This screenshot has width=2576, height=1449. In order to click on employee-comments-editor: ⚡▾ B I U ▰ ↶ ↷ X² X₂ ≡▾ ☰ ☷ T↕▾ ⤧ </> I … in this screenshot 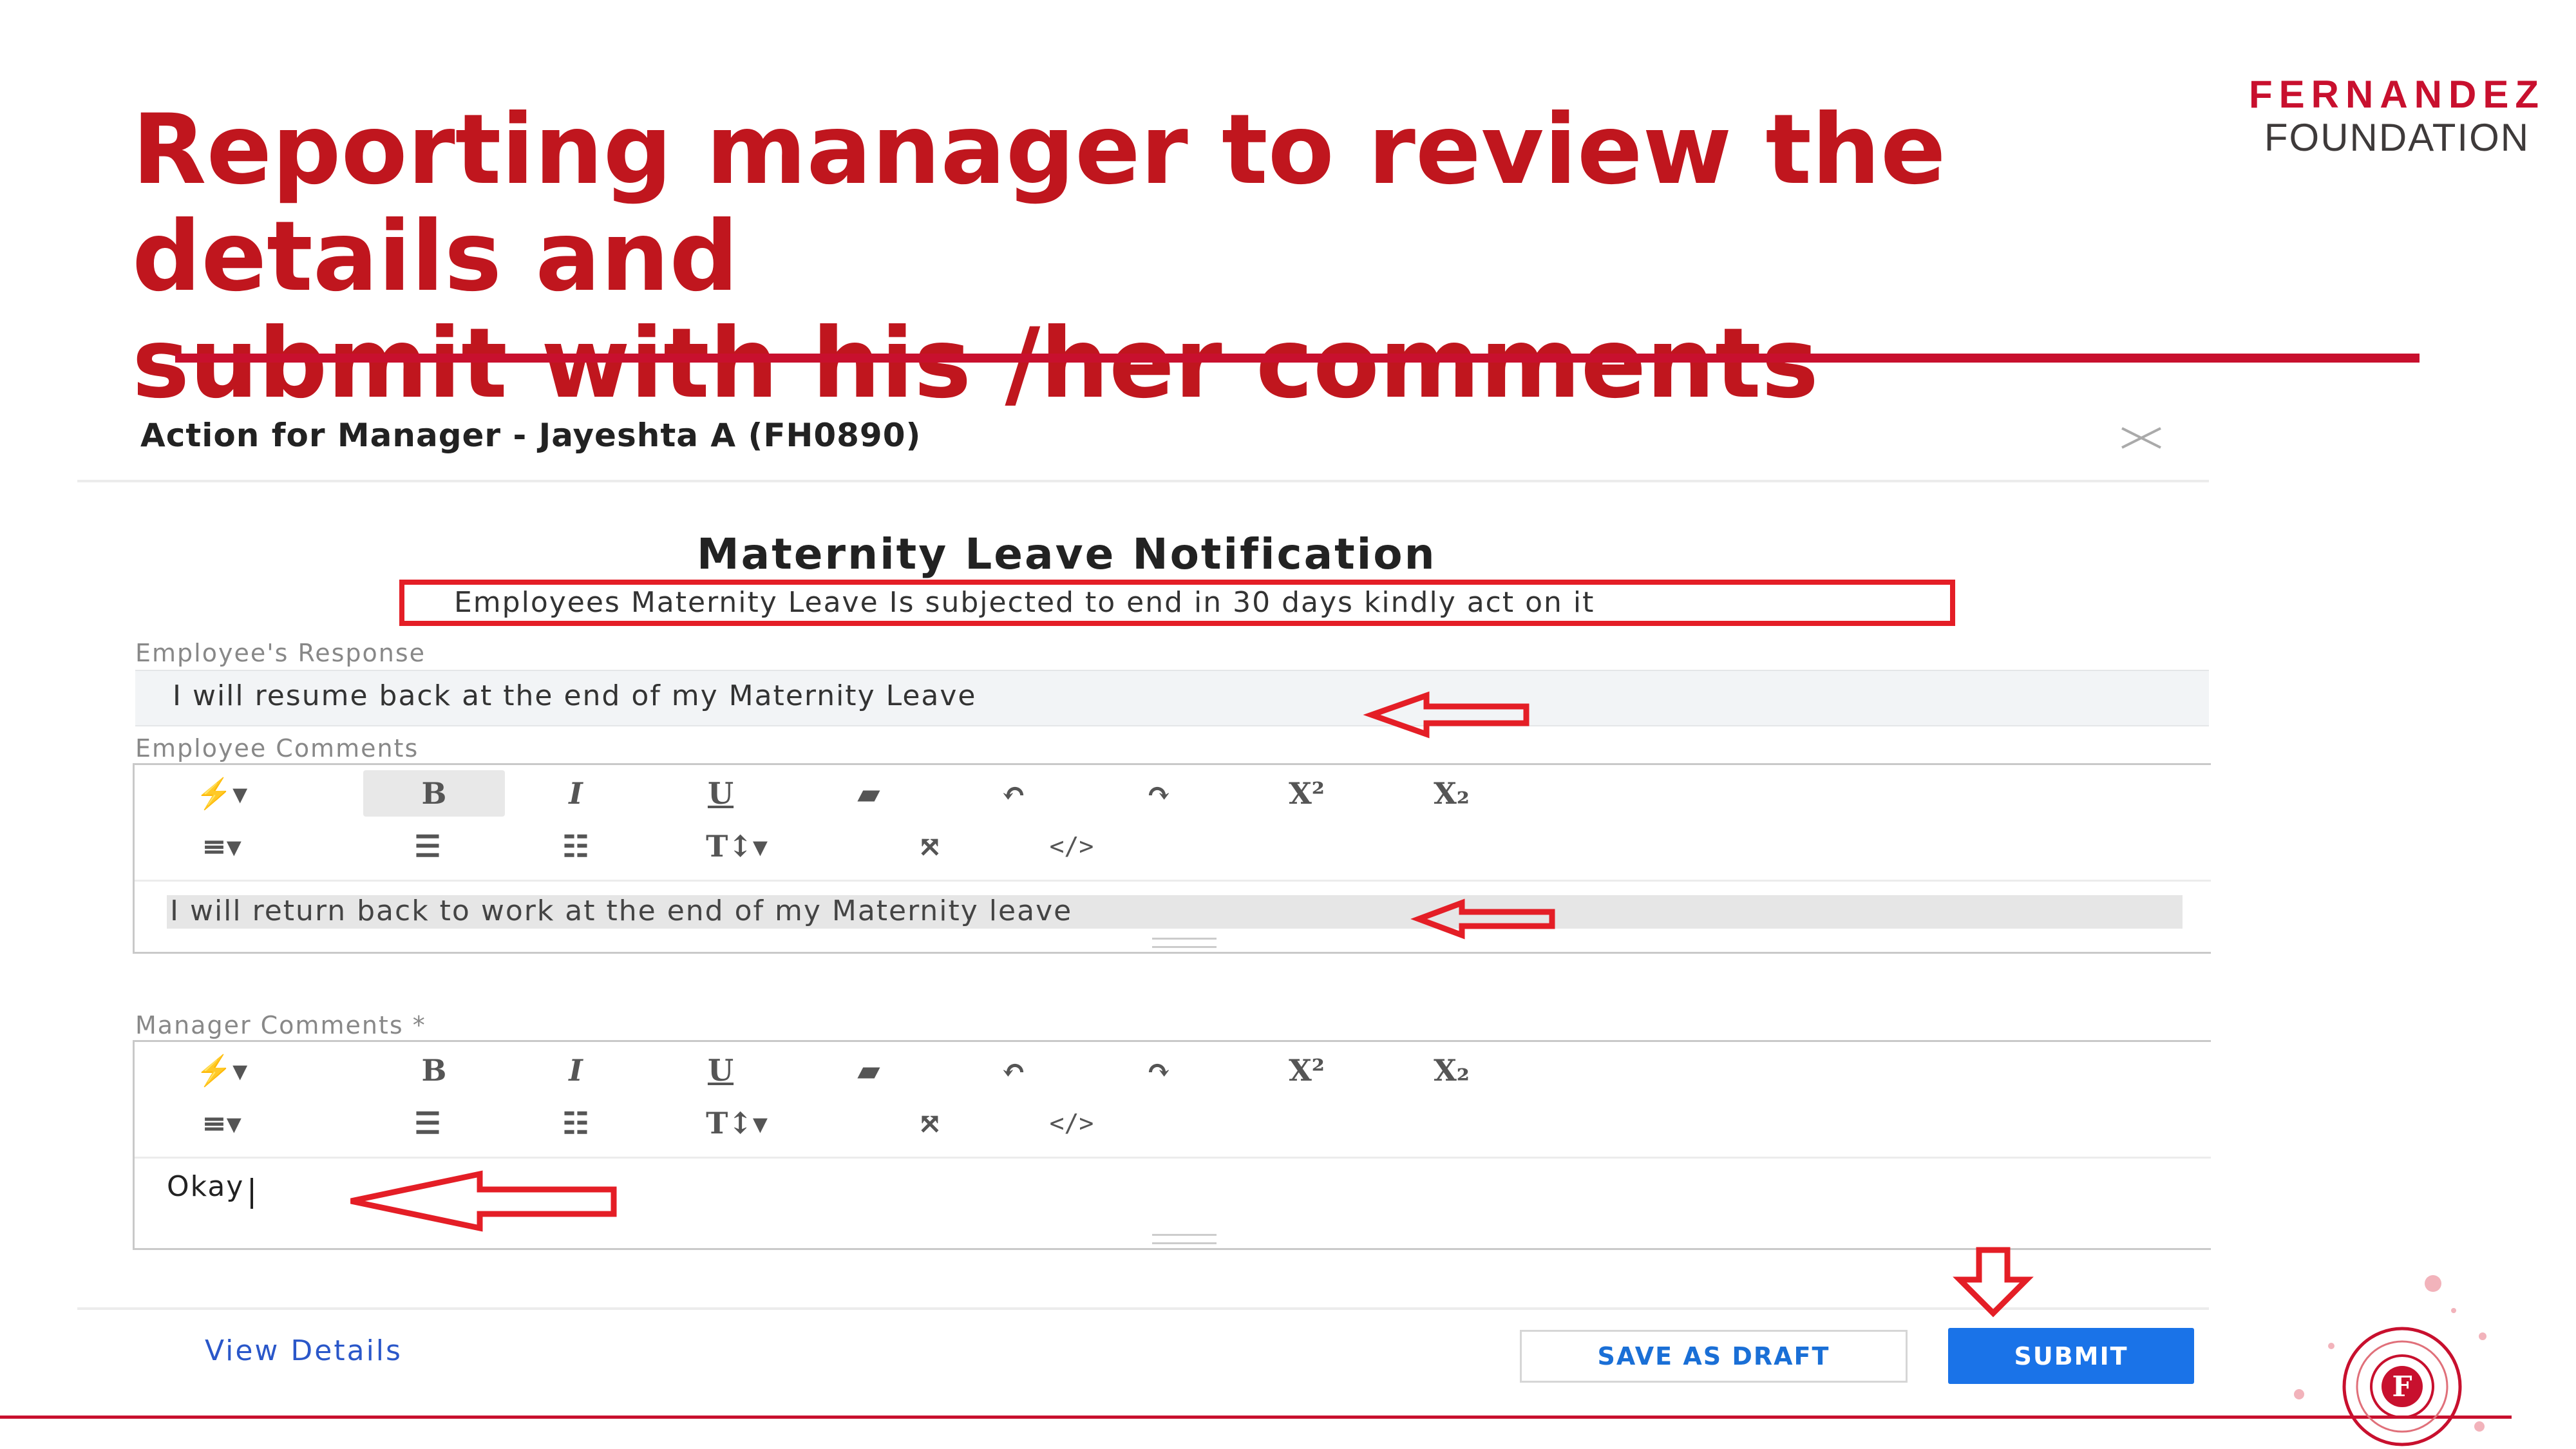, I will do `click(1172, 858)`.